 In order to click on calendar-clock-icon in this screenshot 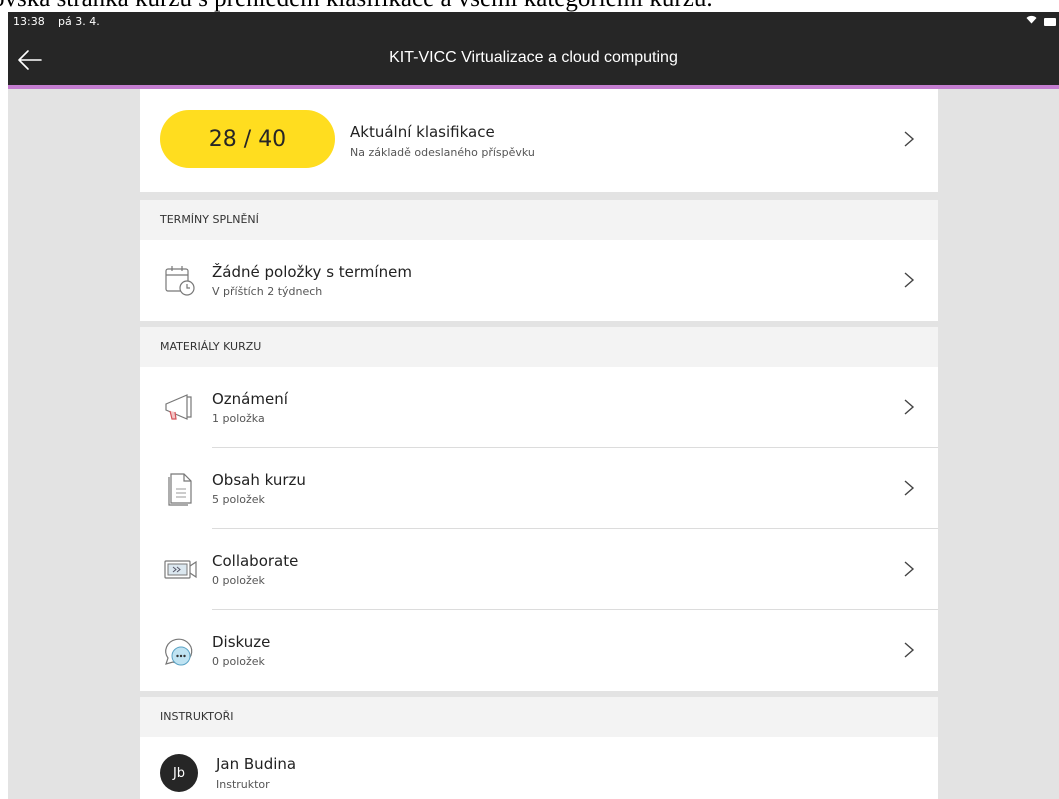, I will do `click(180, 281)`.